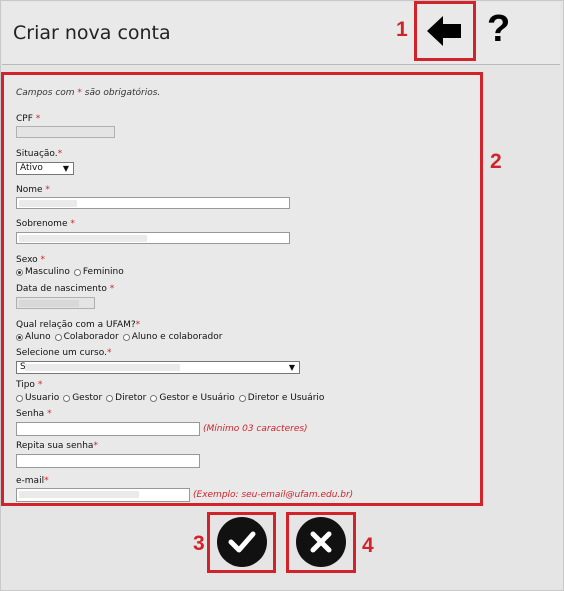  Describe the element at coordinates (402, 29) in the screenshot. I see `marker-1: 1` at that location.